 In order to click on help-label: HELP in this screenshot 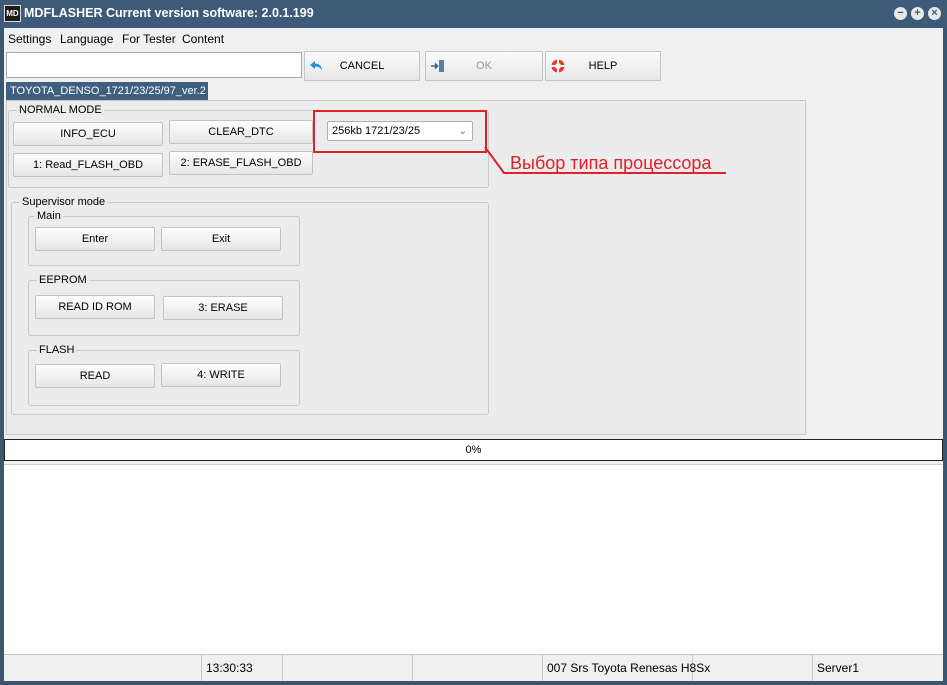, I will do `click(603, 66)`.